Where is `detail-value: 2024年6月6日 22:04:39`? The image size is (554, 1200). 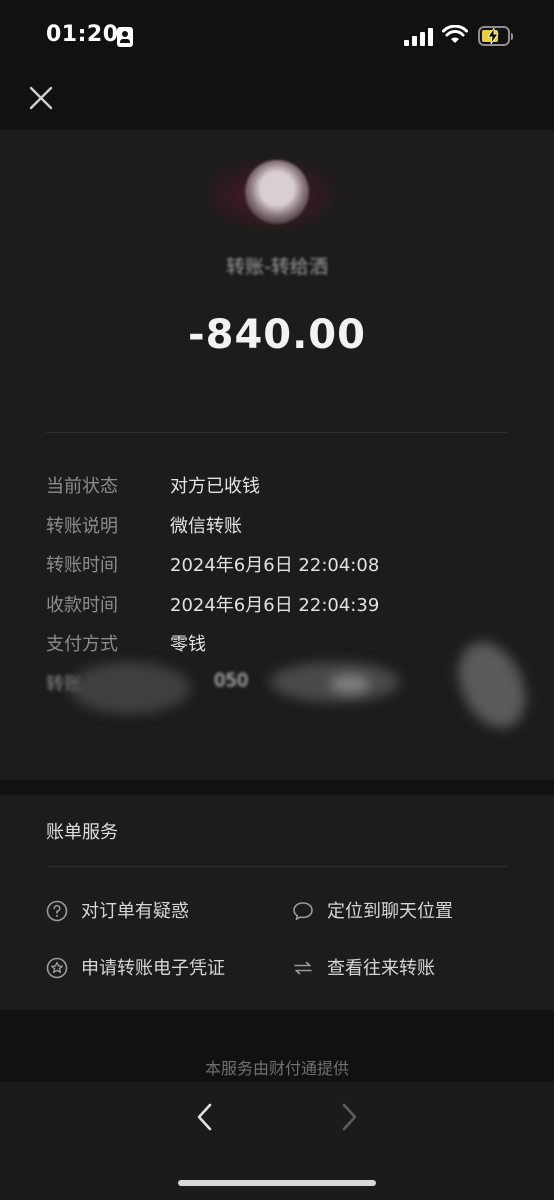 detail-value: 2024年6月6日 22:04:39 is located at coordinates (275, 605).